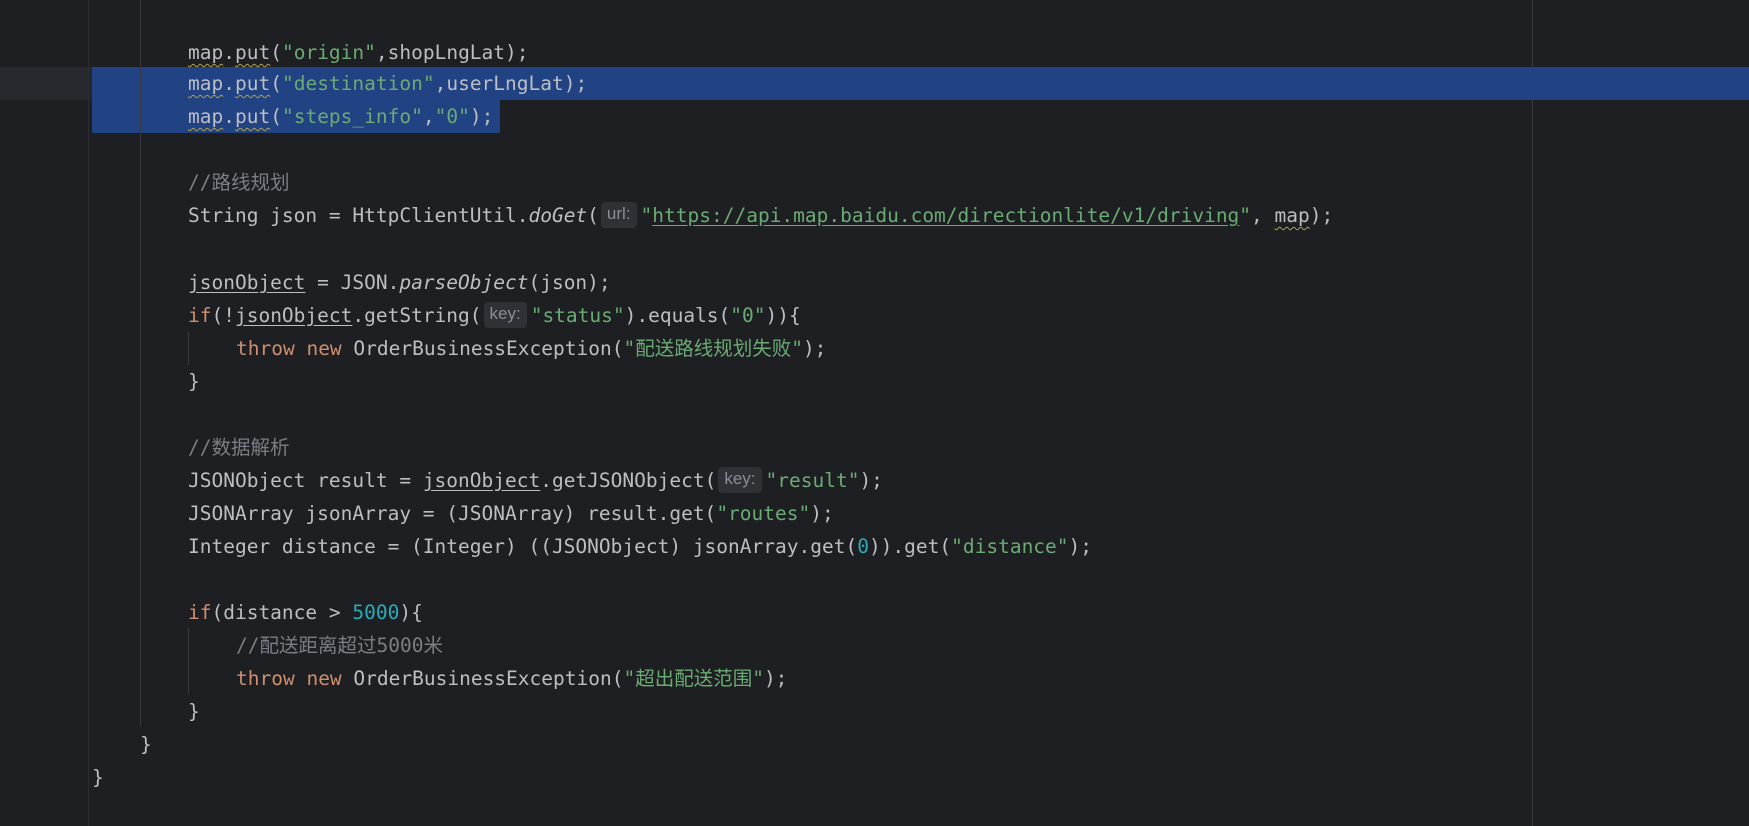 Image resolution: width=1749 pixels, height=826 pixels. What do you see at coordinates (238, 447) in the screenshot?
I see `code-comment: //数据解析` at bounding box center [238, 447].